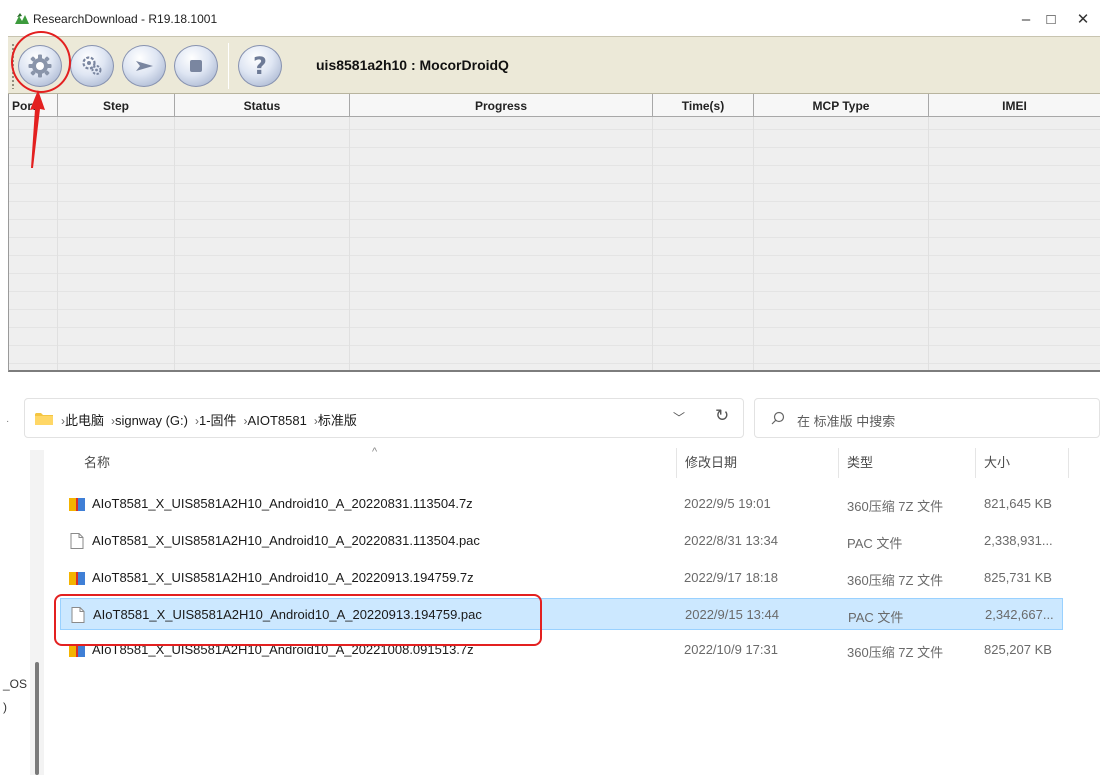 The width and height of the screenshot is (1100, 775). I want to click on gears-icon, so click(92, 65).